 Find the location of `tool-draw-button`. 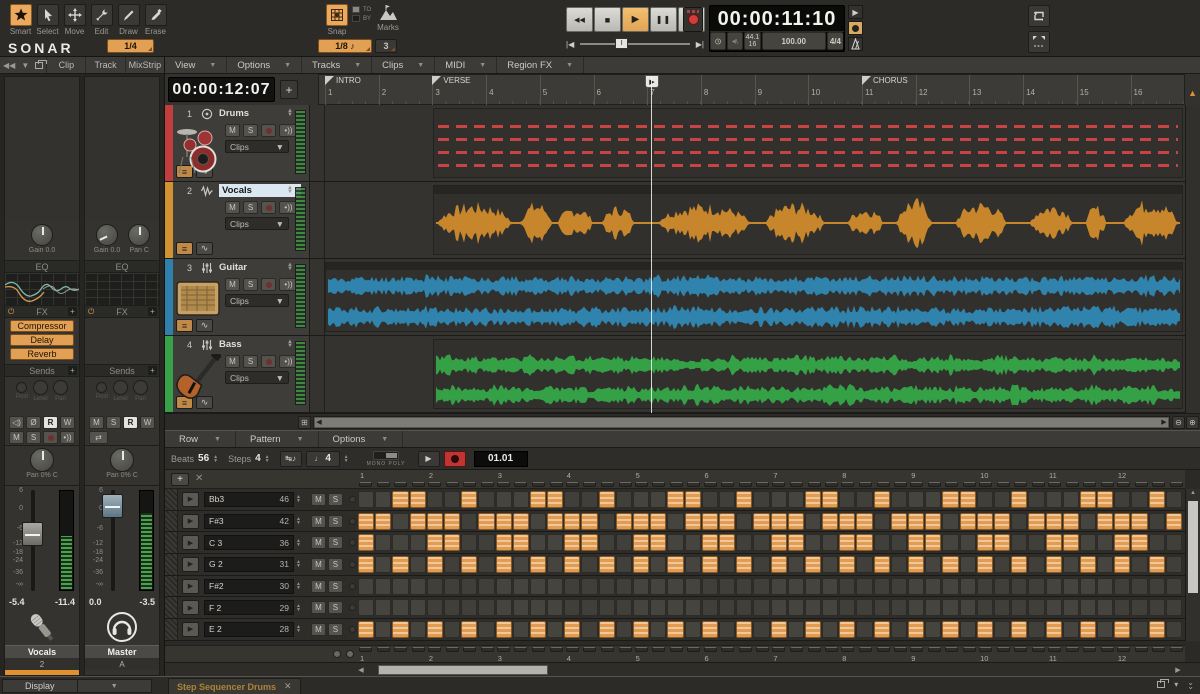

tool-draw-button is located at coordinates (128, 15).